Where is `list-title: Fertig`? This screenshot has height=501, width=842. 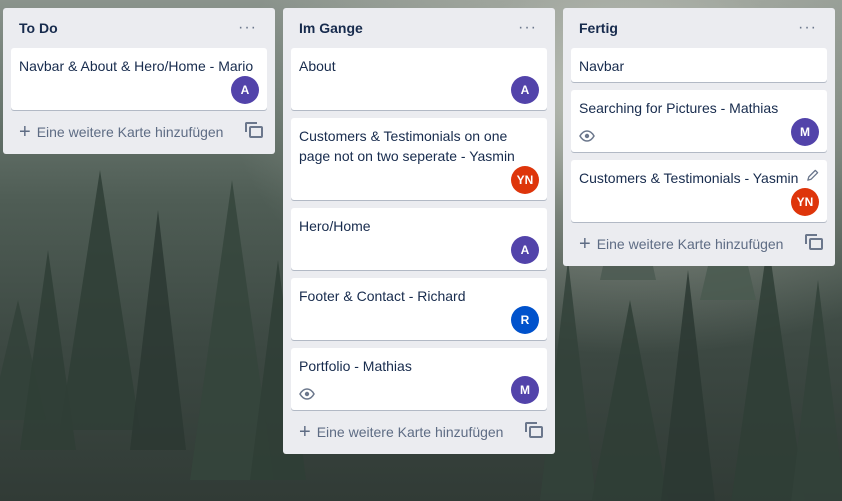 list-title: Fertig is located at coordinates (598, 28).